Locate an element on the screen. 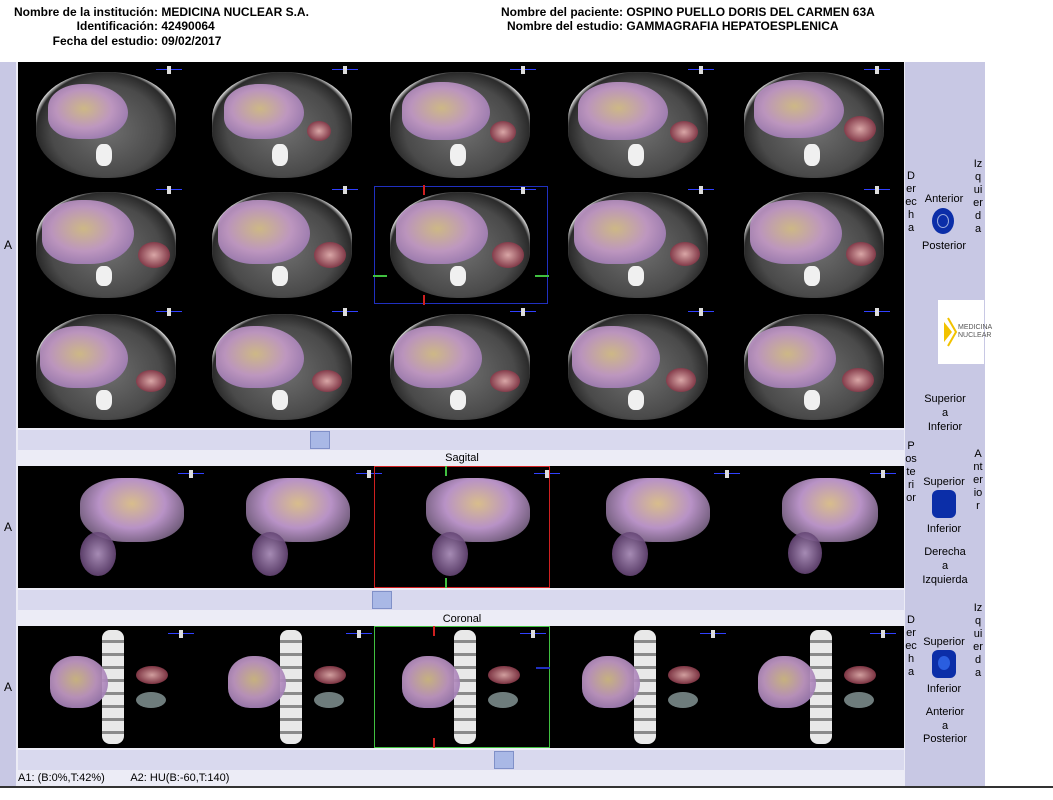  axial-orient-left: Derecha is located at coordinates (911, 202).